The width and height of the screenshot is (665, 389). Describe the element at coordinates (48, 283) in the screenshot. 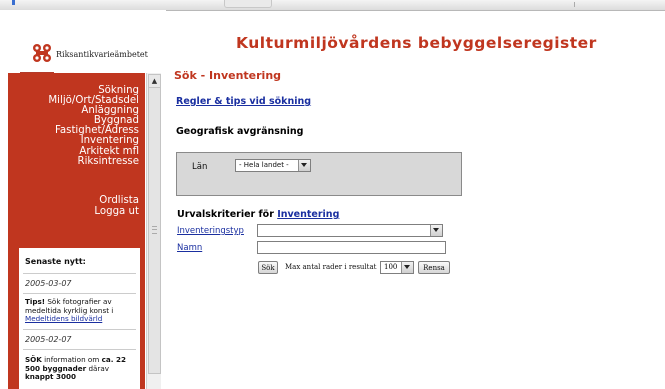

I see `news-date: 2005-03-07` at that location.